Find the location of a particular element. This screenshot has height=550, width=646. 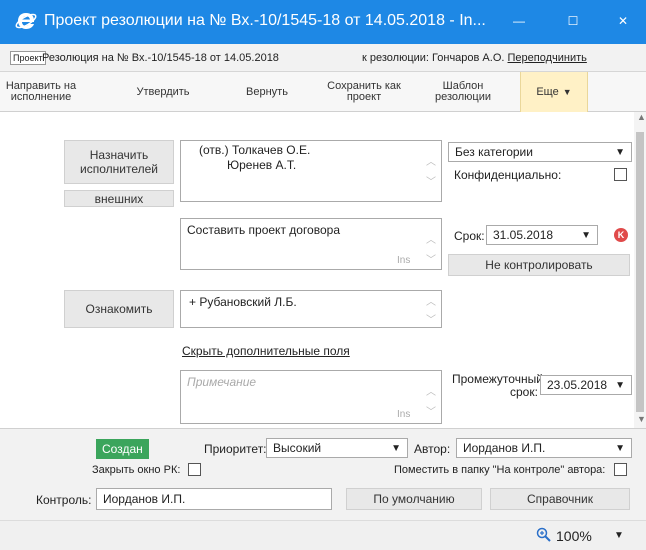

scroll-thumb is located at coordinates (640, 272).